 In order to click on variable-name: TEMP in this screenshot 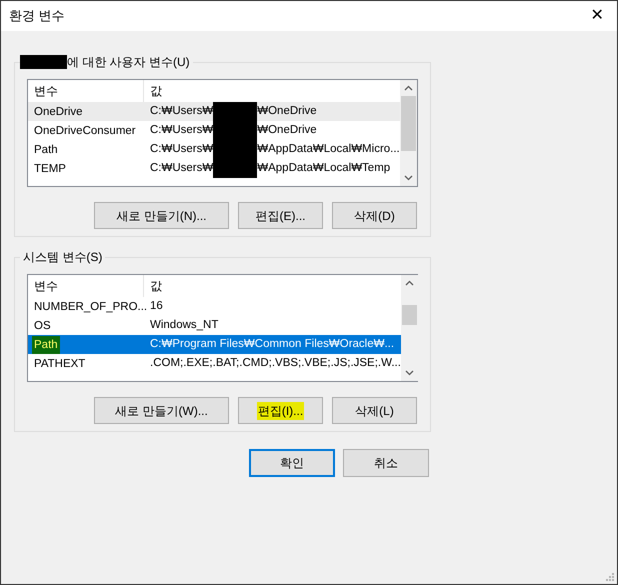, I will do `click(50, 169)`.